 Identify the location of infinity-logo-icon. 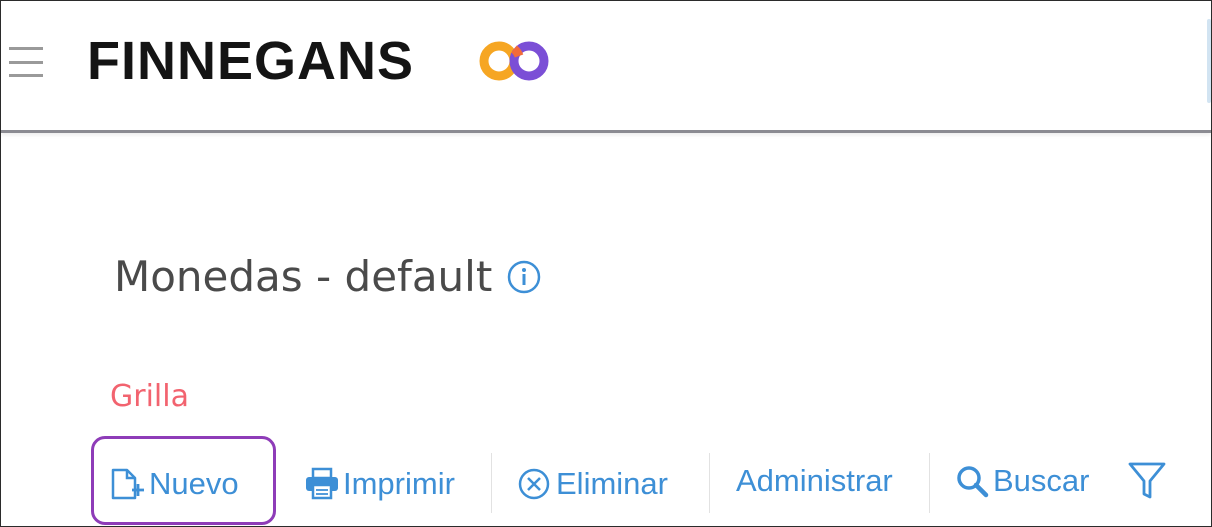
(514, 61).